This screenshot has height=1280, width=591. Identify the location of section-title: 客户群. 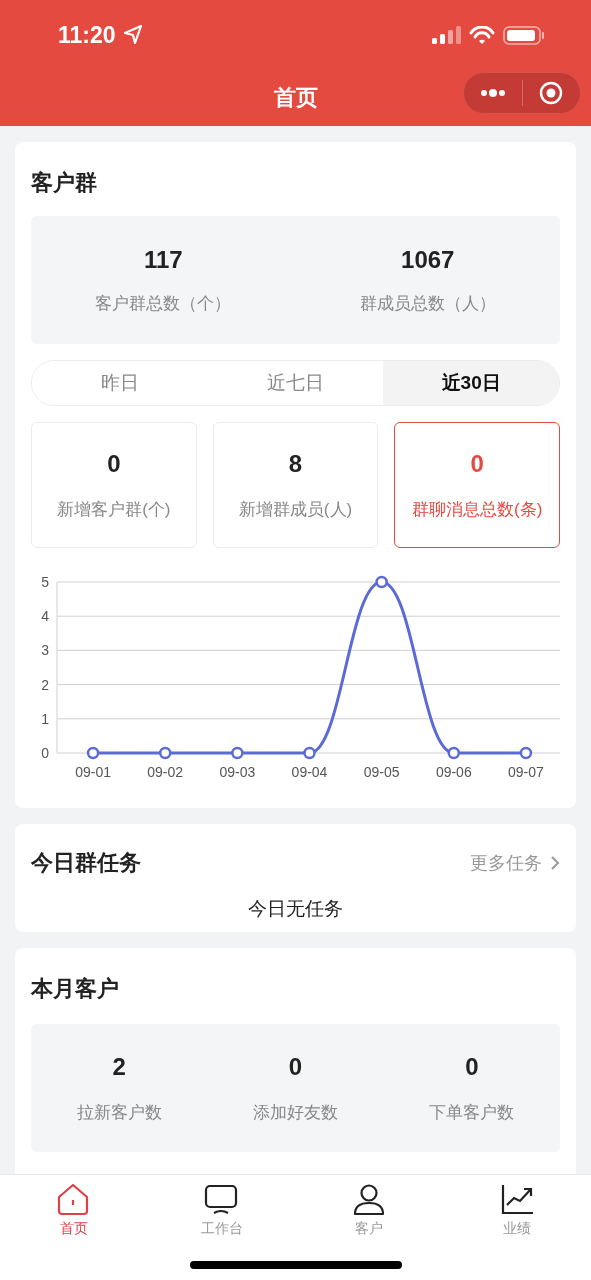
(64, 183).